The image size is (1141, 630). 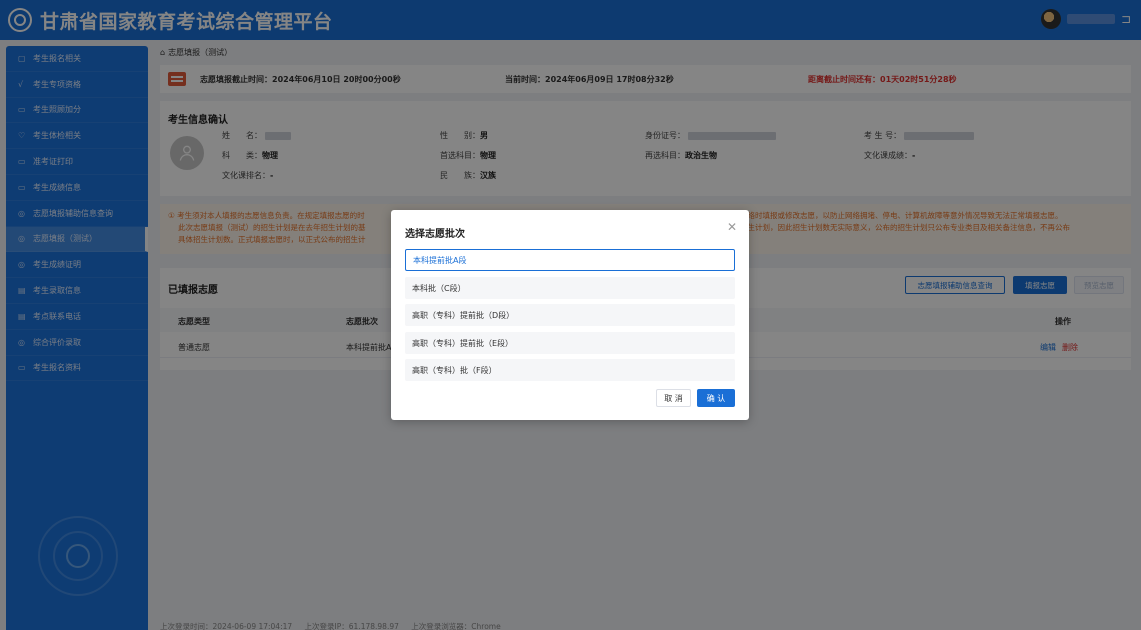 What do you see at coordinates (570, 343) in the screenshot?
I see `batch-option-e: 高职（专科）提前批（E段）` at bounding box center [570, 343].